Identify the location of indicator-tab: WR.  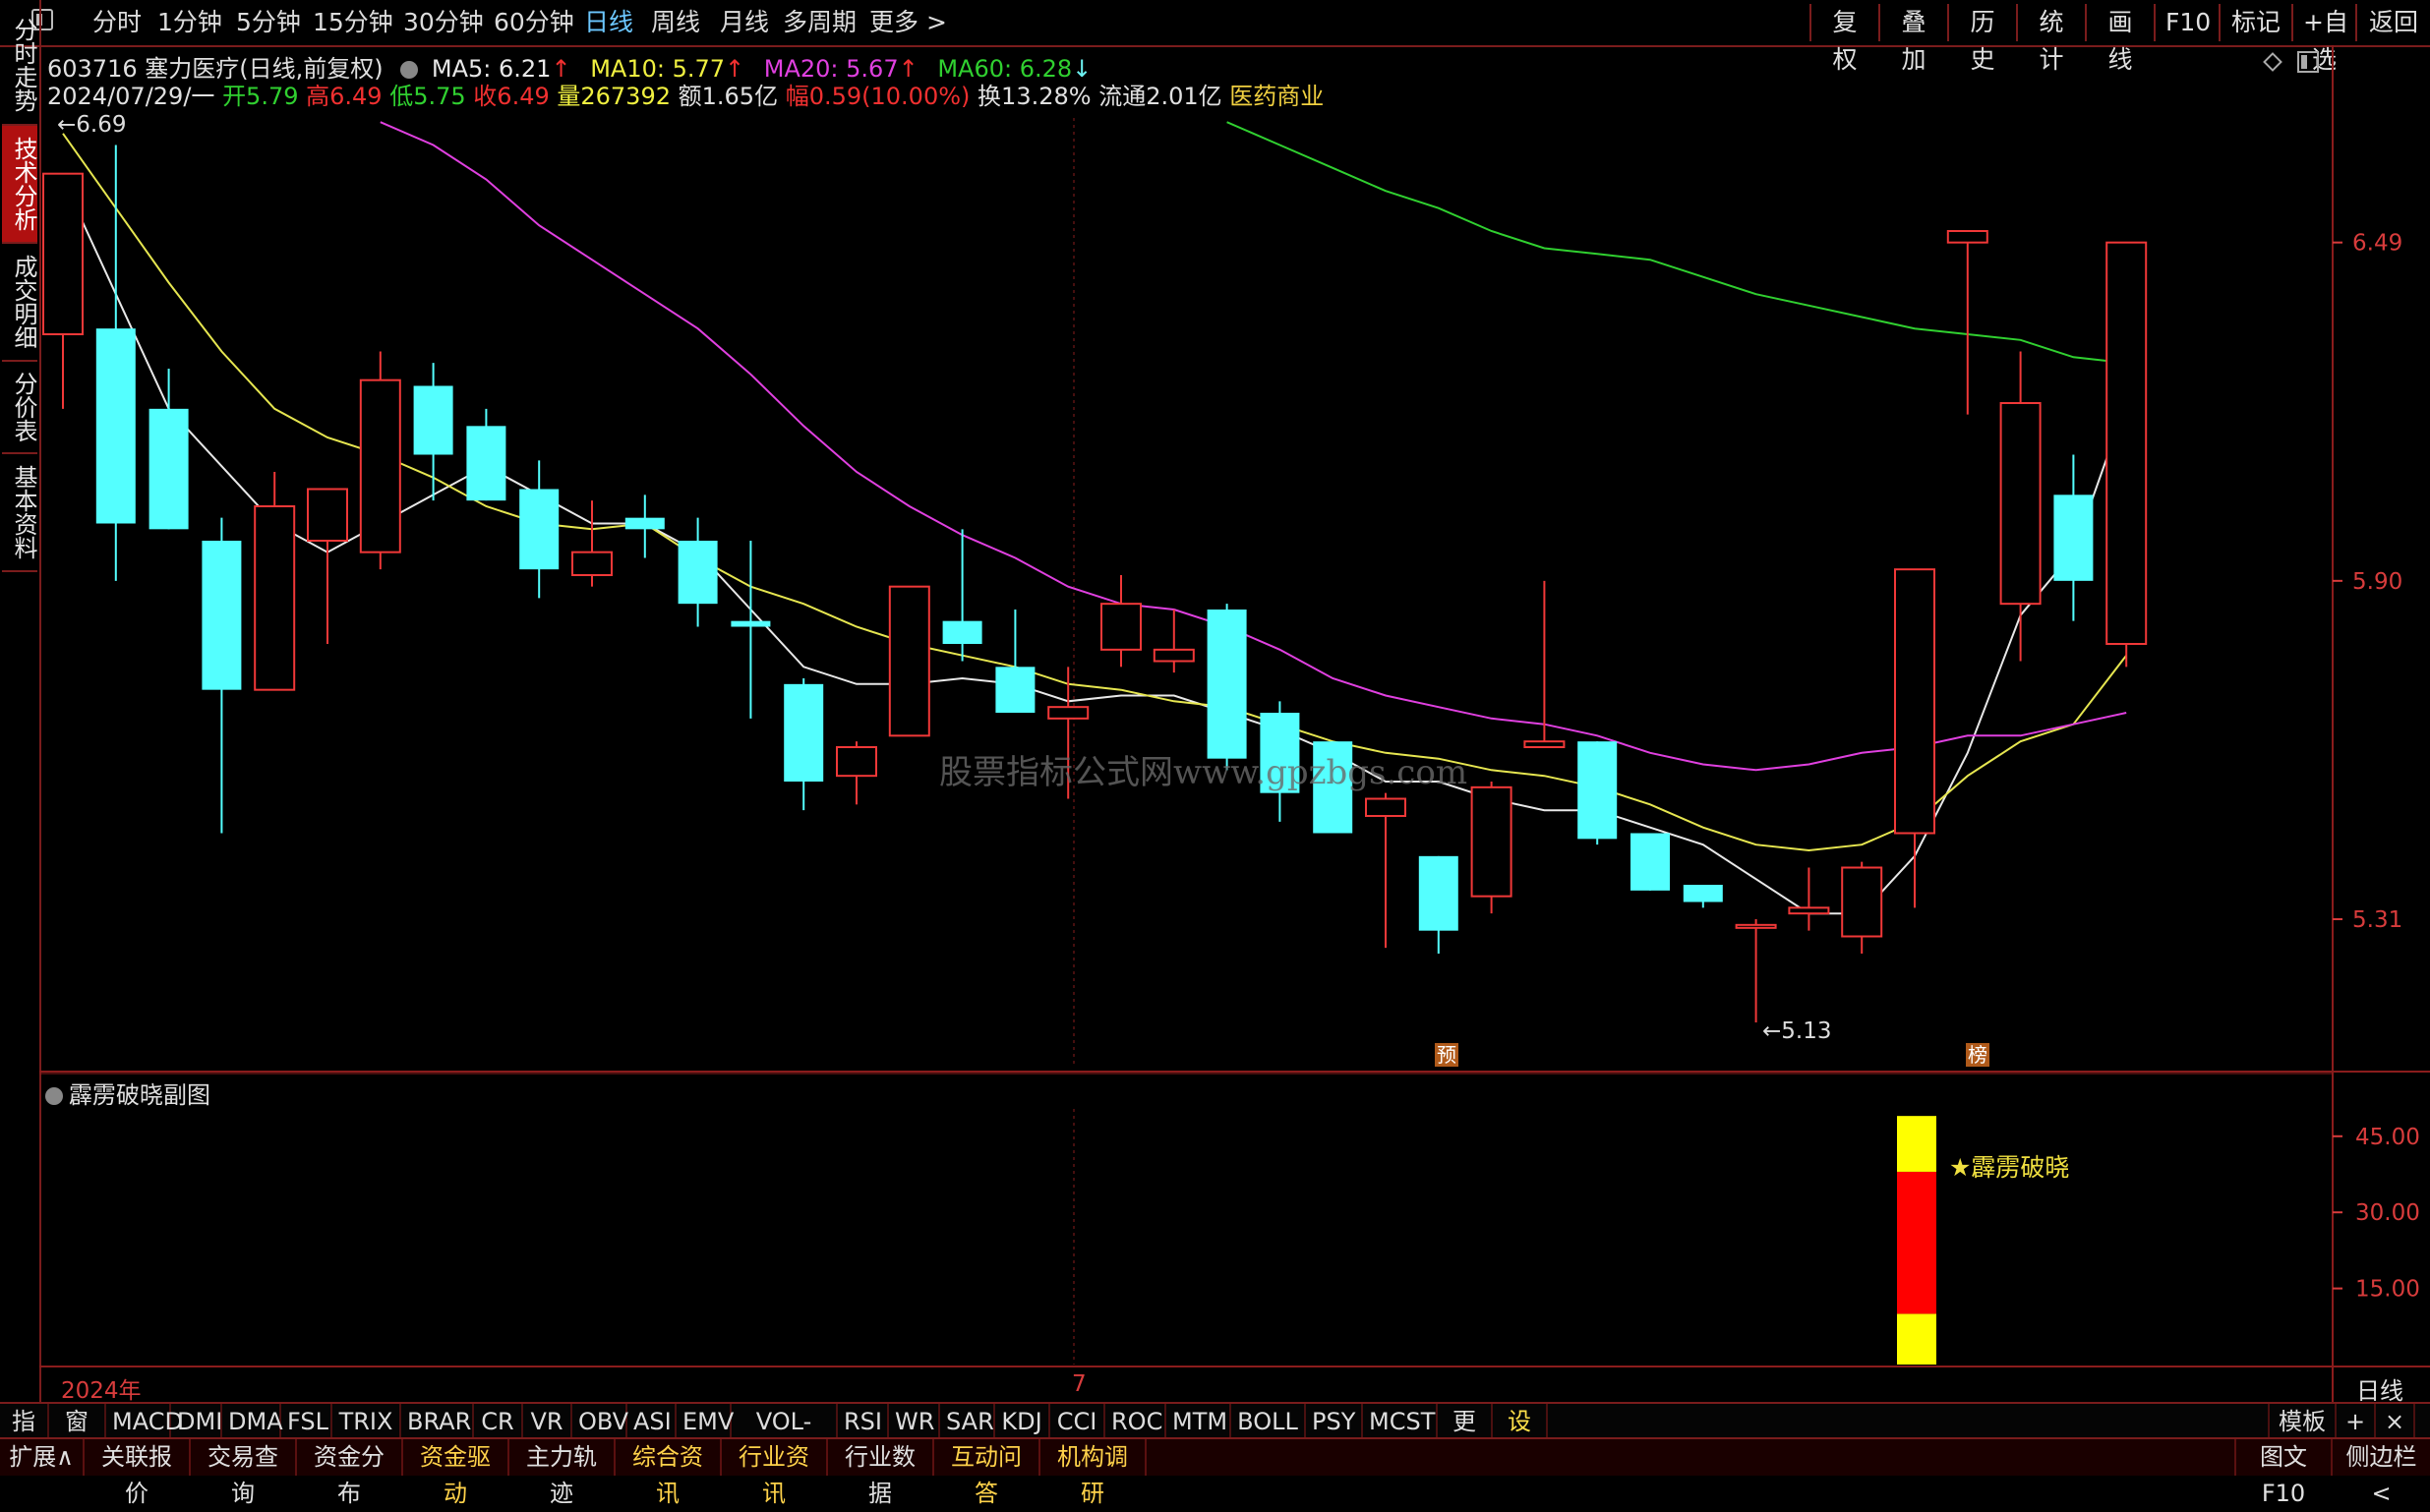
(914, 1421).